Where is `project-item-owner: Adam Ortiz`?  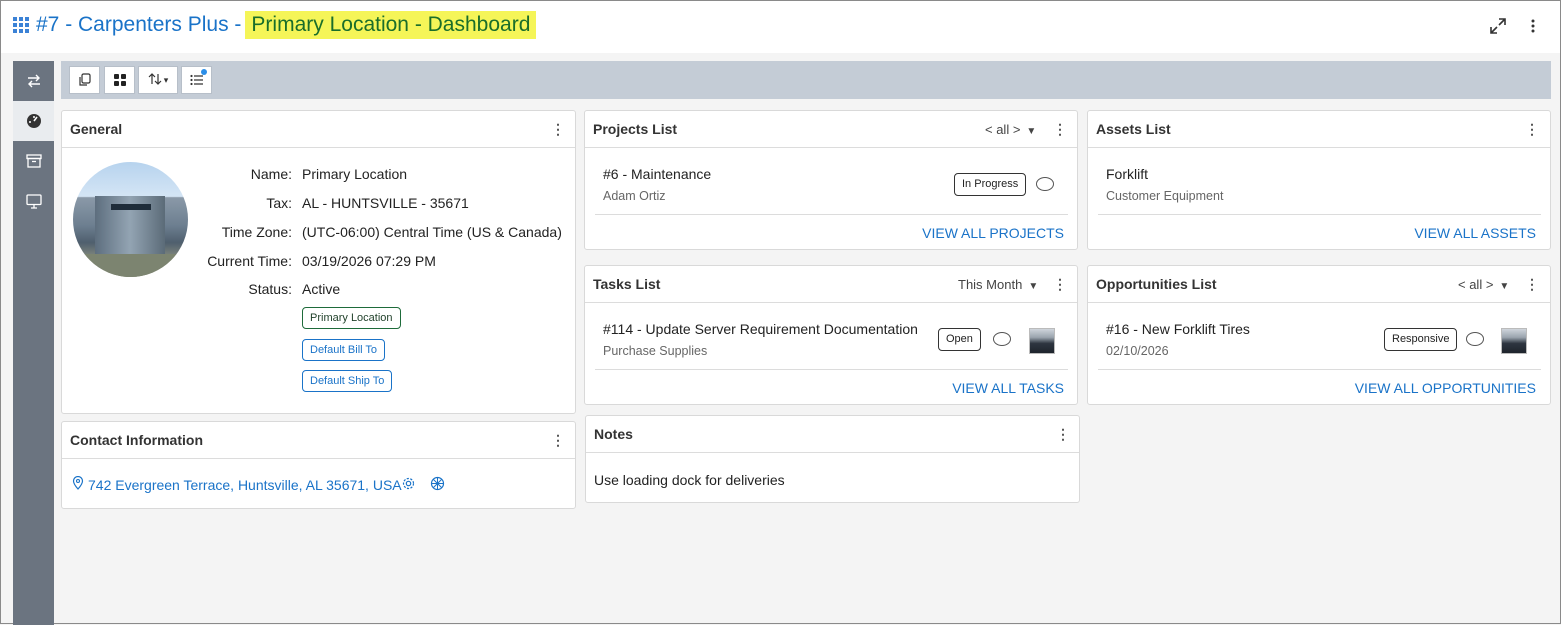 project-item-owner: Adam Ortiz is located at coordinates (634, 196).